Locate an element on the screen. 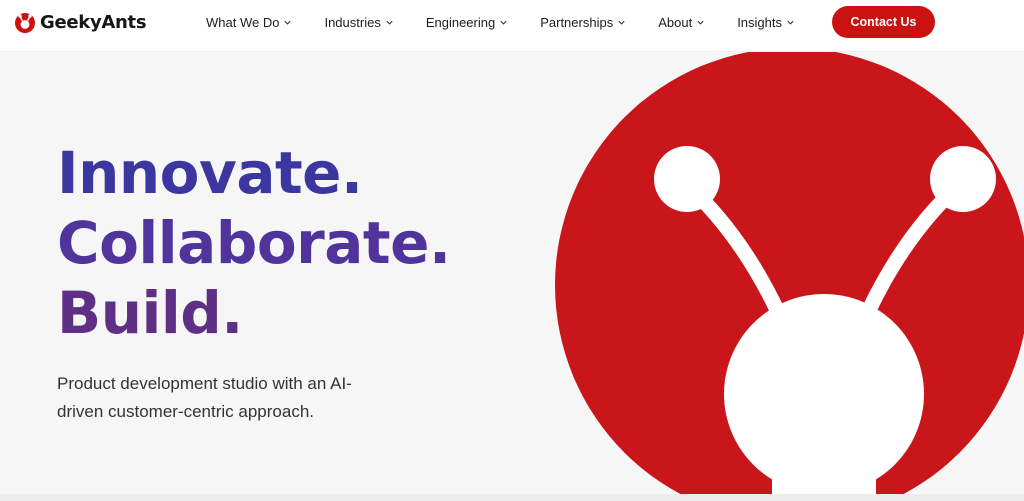 The height and width of the screenshot is (501, 1024). nav-item-label: Partnerships is located at coordinates (577, 22).